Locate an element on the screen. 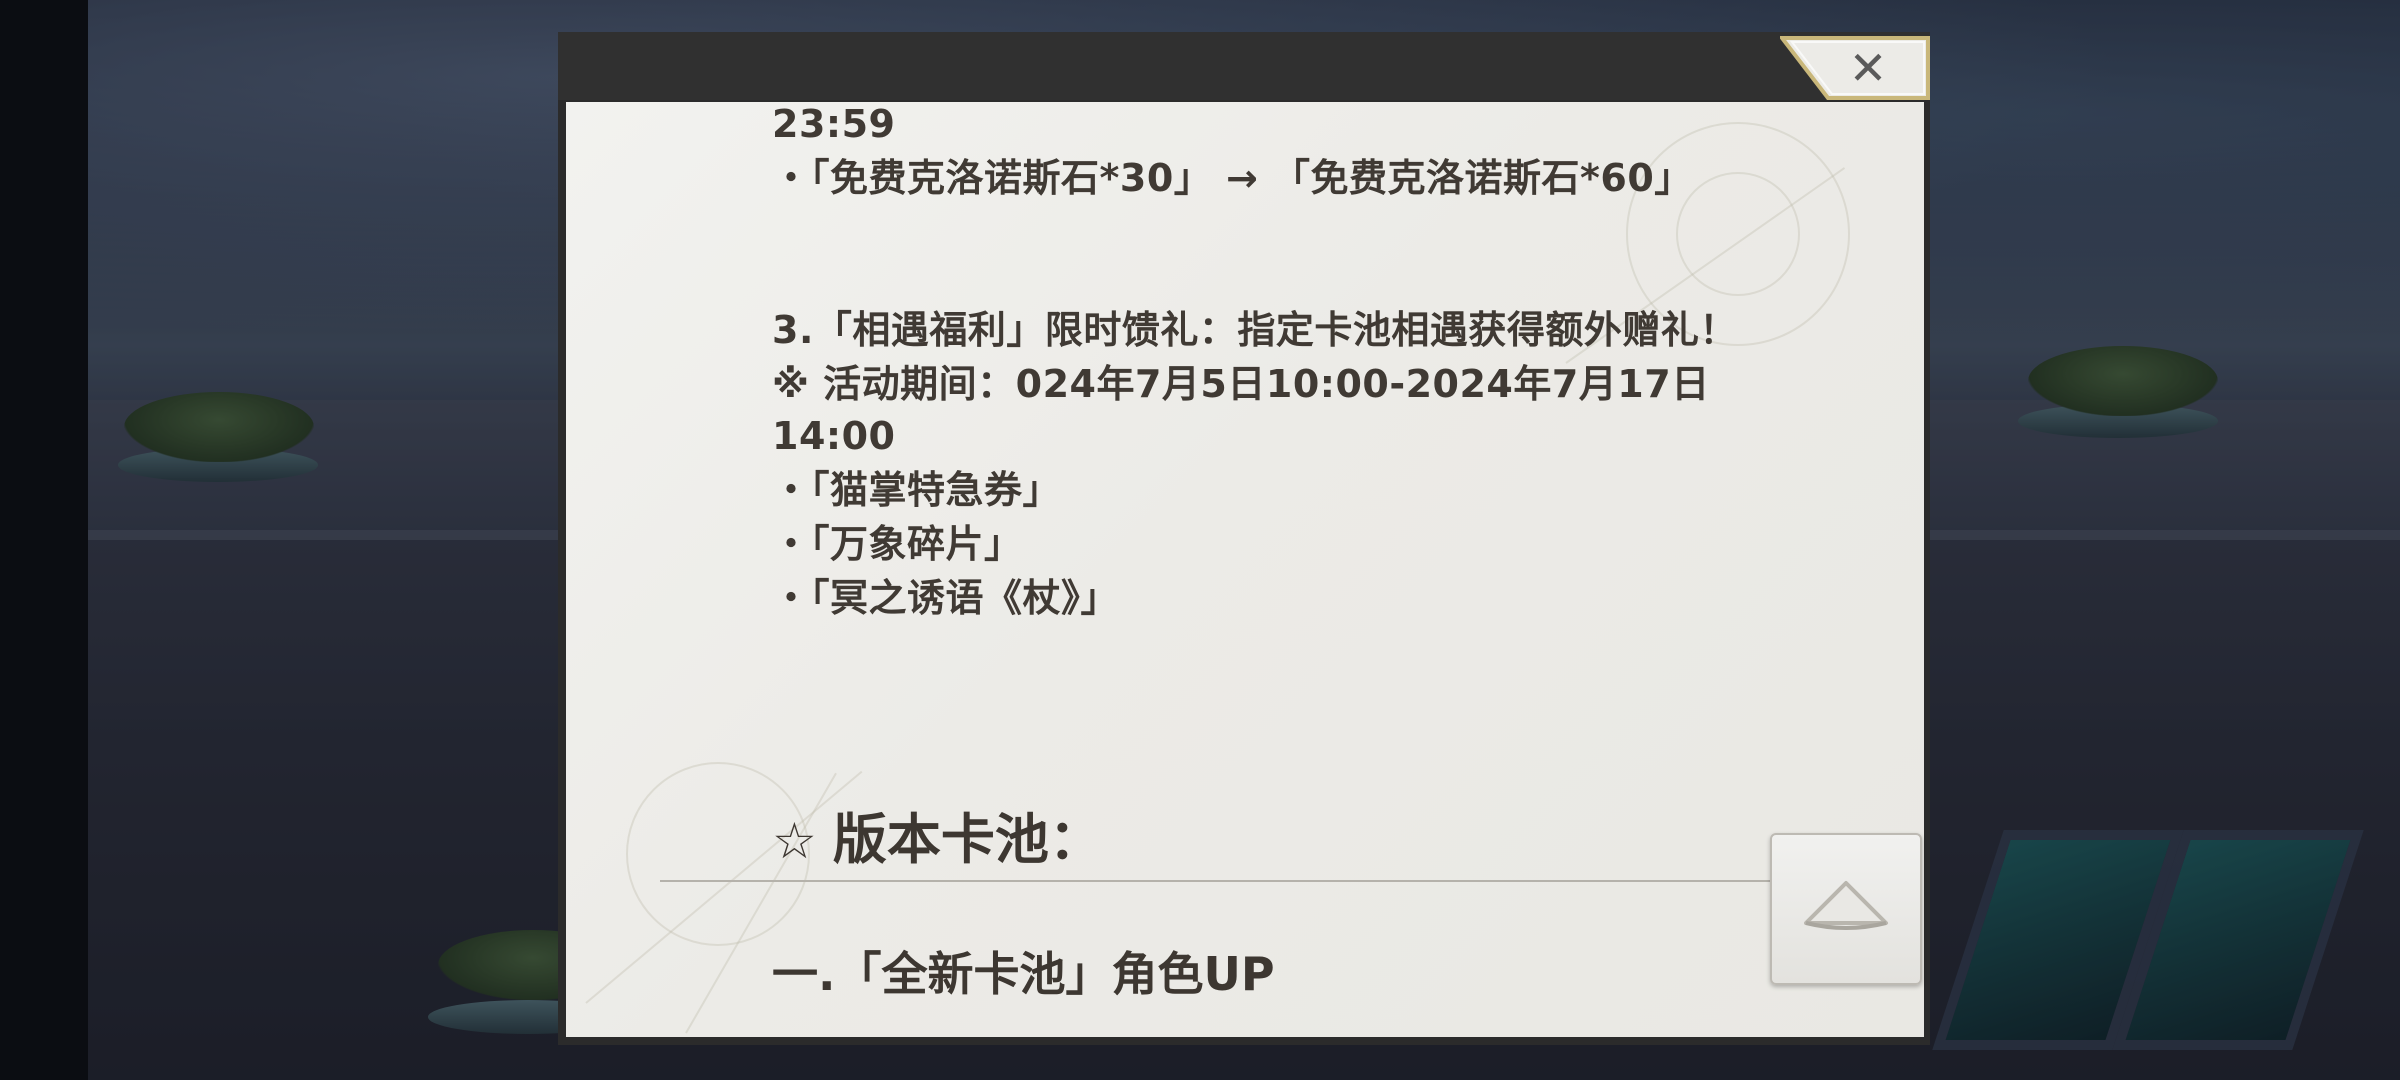 This screenshot has height=1080, width=2400. ornament-circle-inner is located at coordinates (1738, 234).